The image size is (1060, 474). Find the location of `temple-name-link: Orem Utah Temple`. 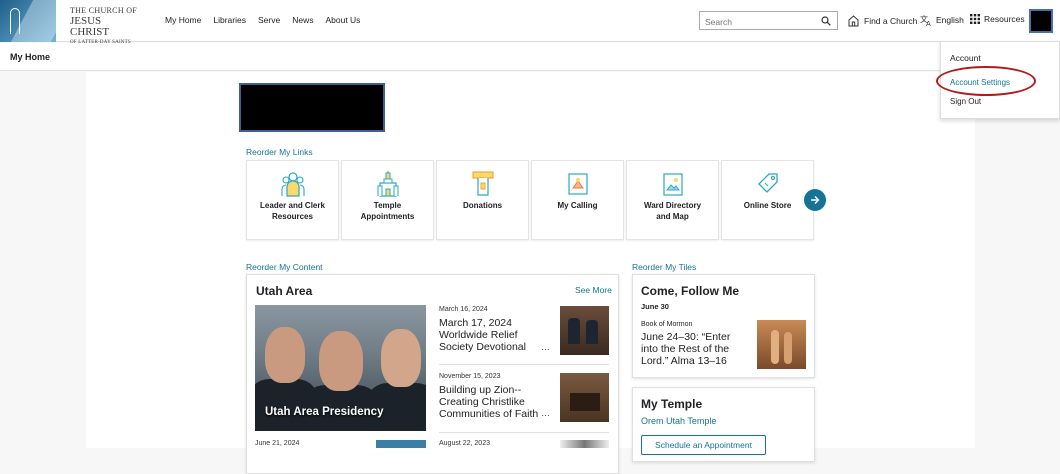

temple-name-link: Orem Utah Temple is located at coordinates (678, 421).